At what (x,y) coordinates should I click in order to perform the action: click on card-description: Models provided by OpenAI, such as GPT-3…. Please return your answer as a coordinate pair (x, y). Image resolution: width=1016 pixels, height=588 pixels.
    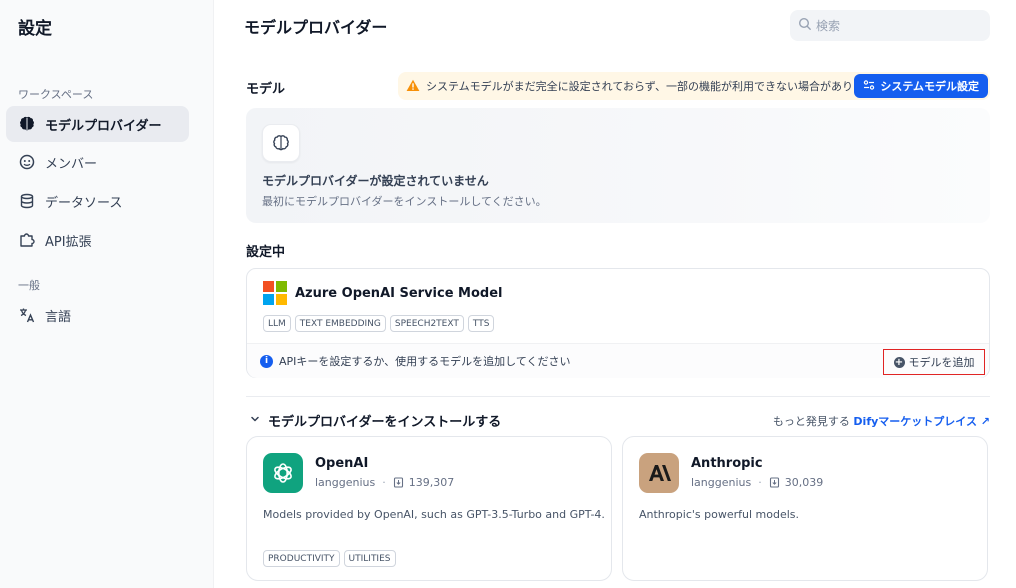
    Looking at the image, I should click on (434, 514).